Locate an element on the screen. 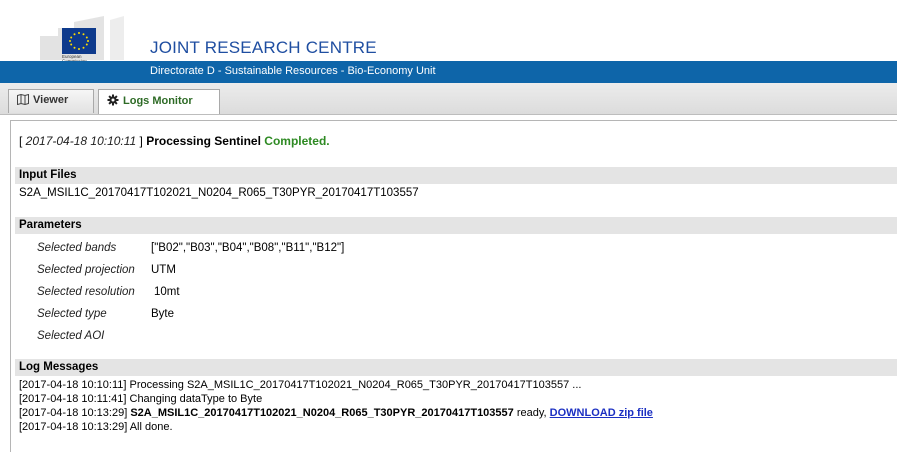 The height and width of the screenshot is (452, 897). tab-logs-monitor: Logs Monitor is located at coordinates (159, 101).